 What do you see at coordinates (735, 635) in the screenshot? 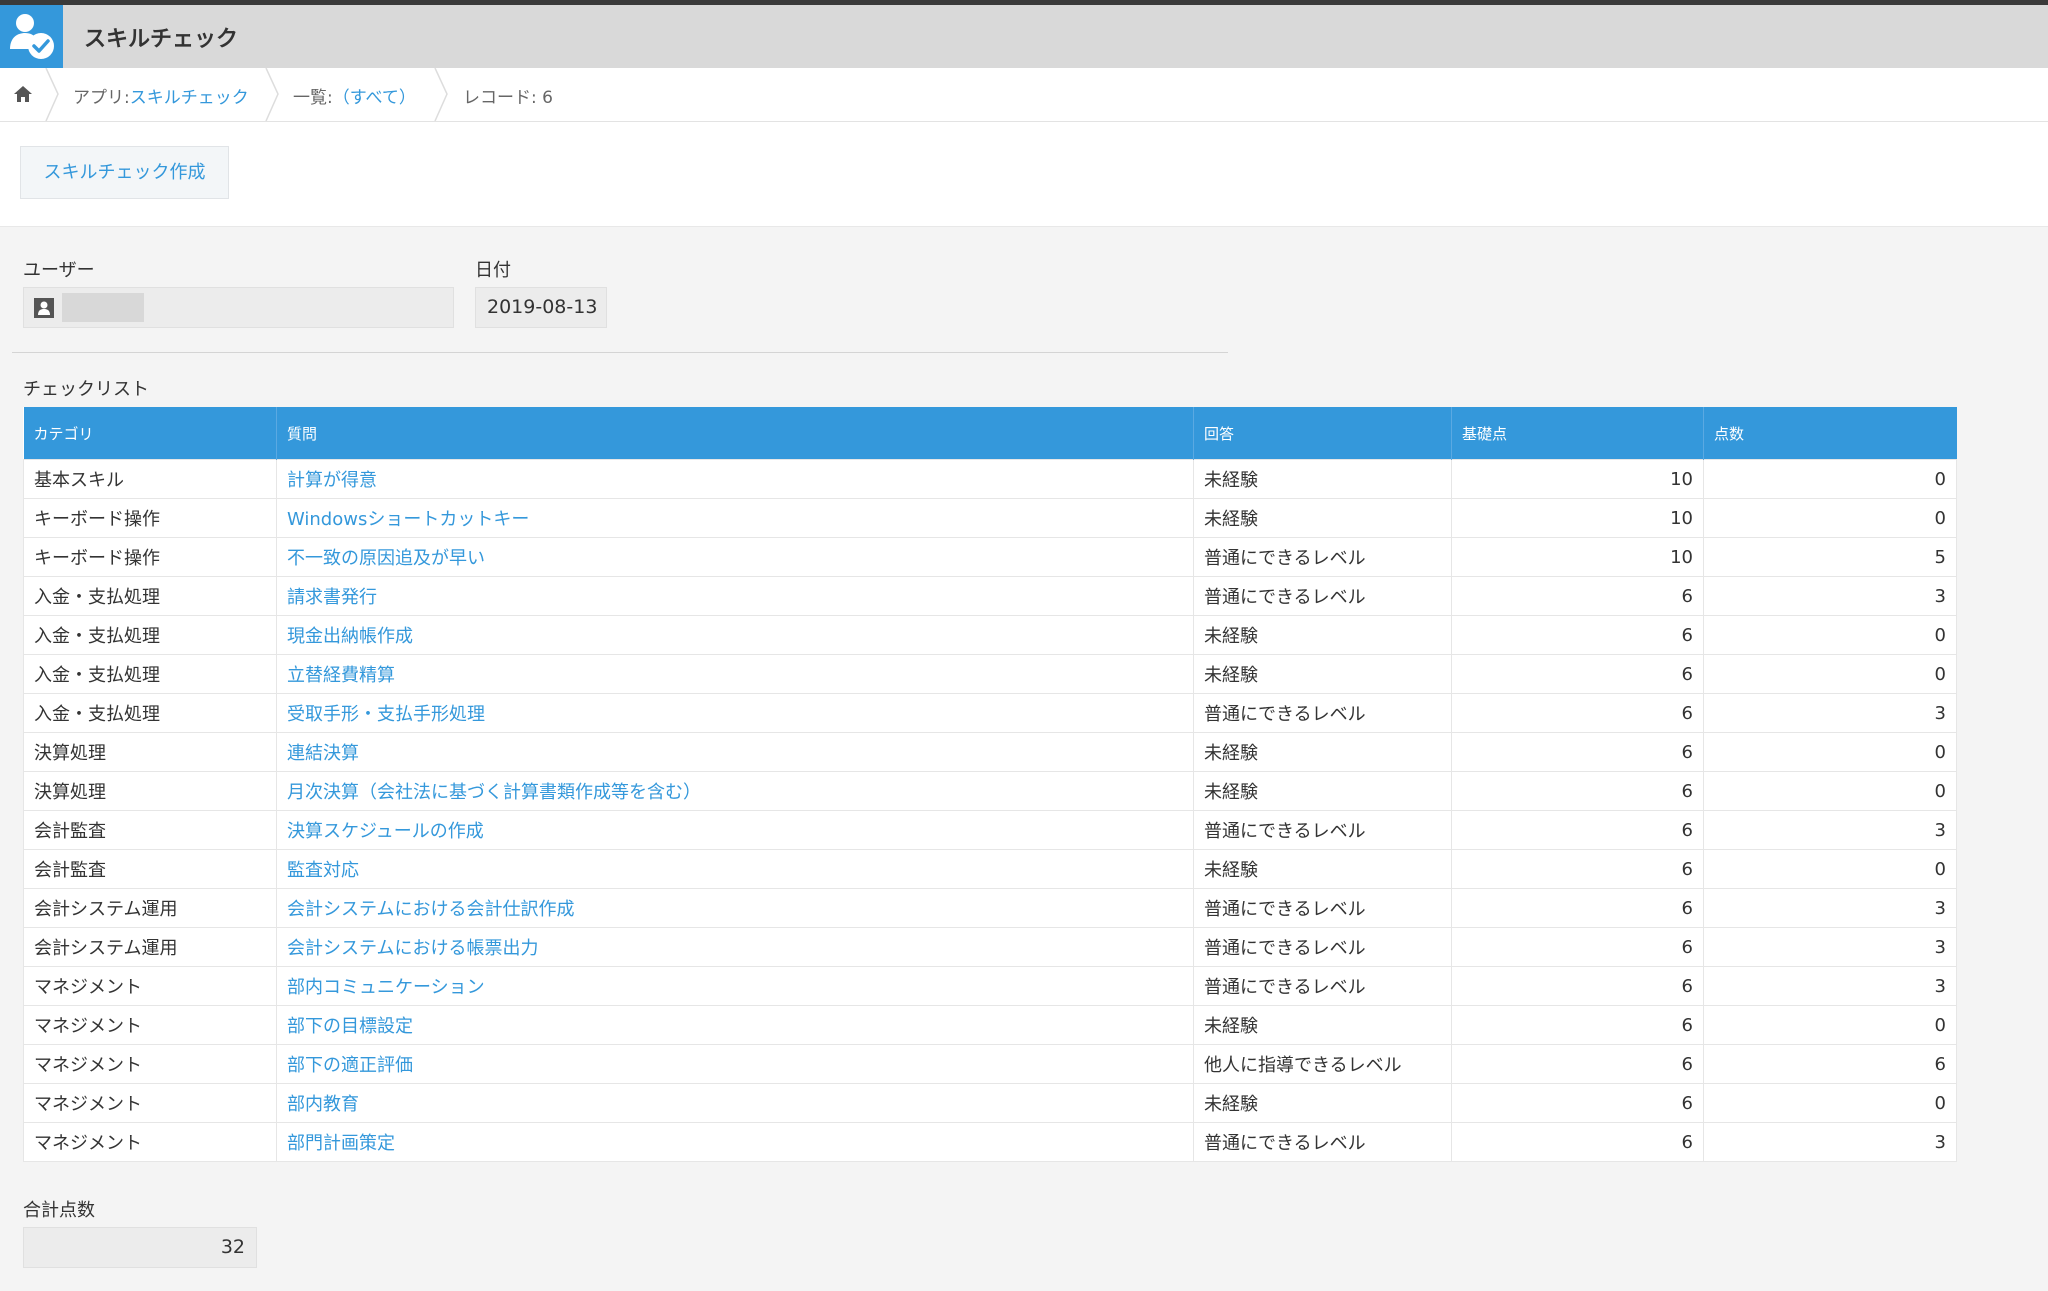
I see `cell-question-link: 現金出納帳作成` at bounding box center [735, 635].